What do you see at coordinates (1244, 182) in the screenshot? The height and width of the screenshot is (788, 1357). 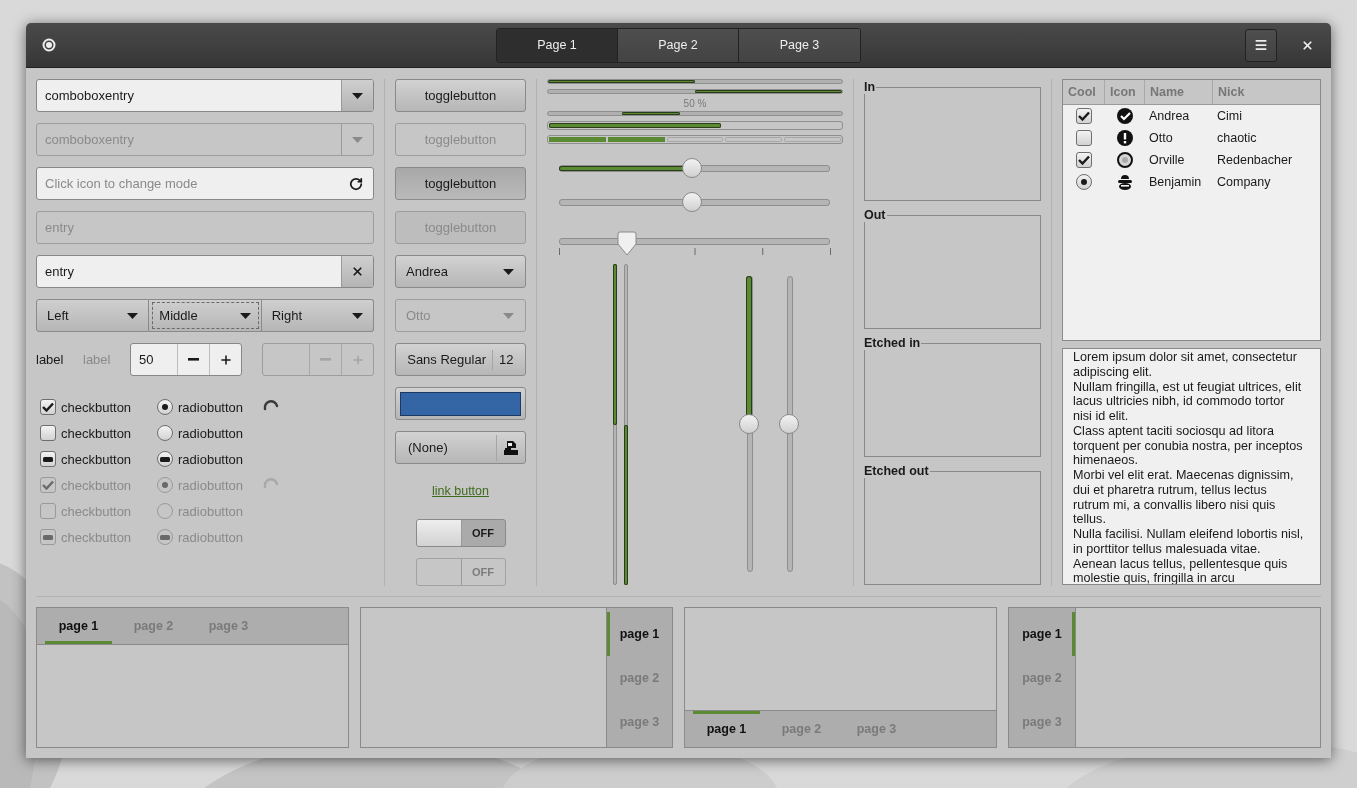 I see `table-cell-text: Company` at bounding box center [1244, 182].